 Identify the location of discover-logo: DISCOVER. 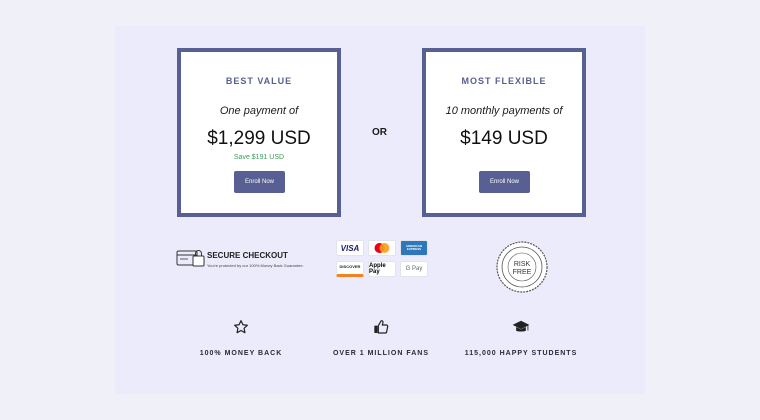
(350, 269).